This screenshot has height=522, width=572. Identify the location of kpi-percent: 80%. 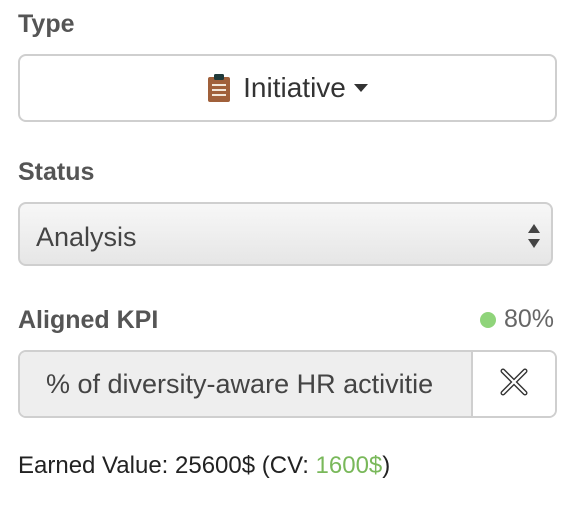
(528, 319).